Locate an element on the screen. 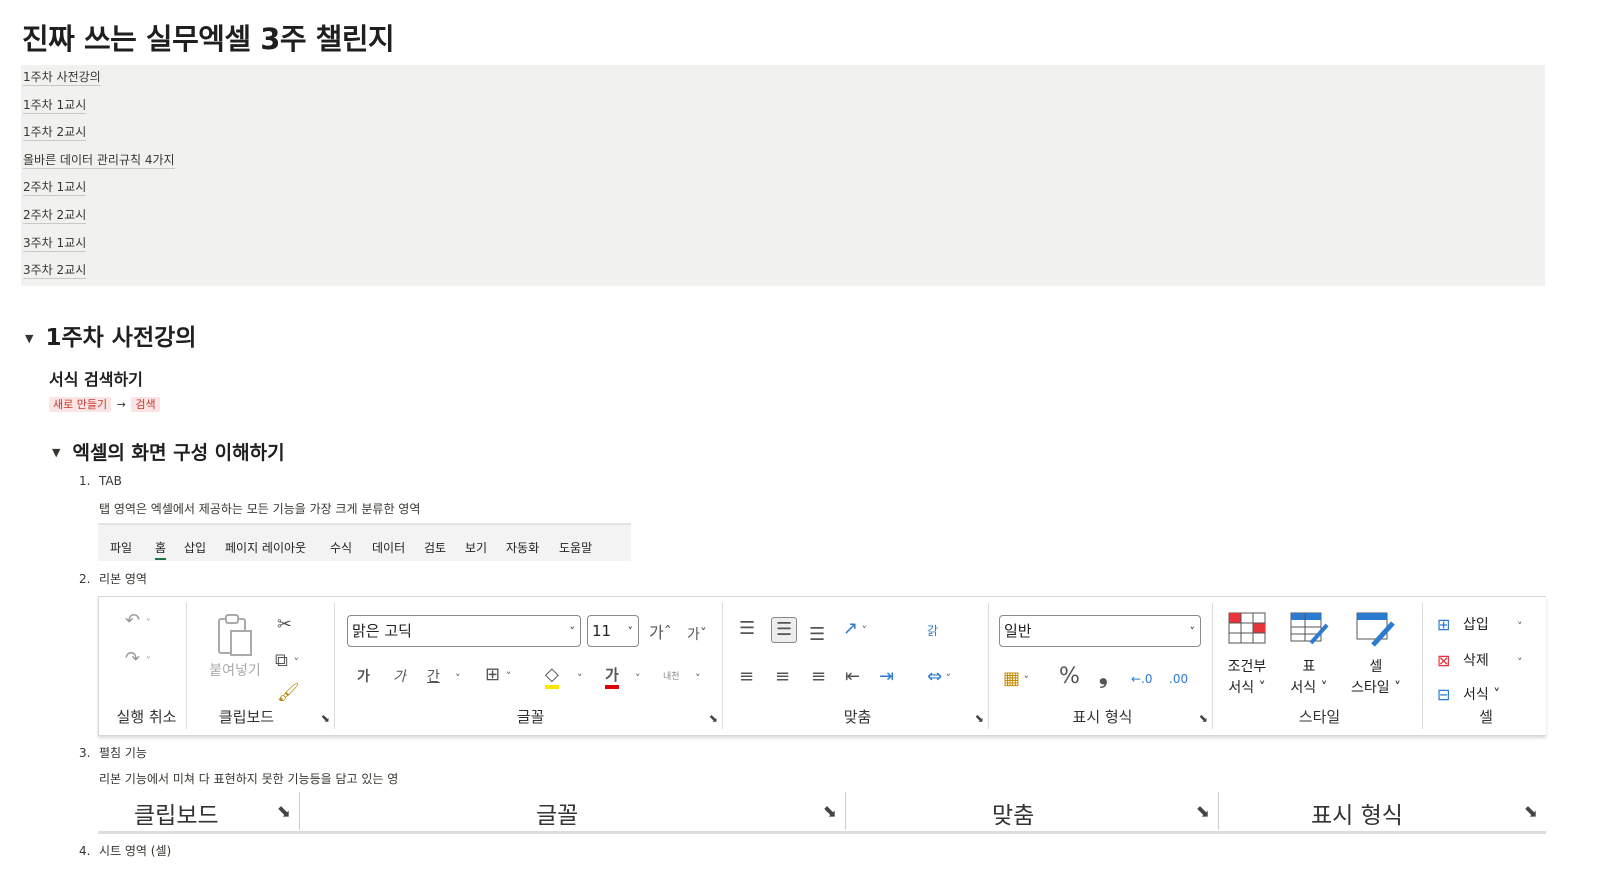  code-tag: 새로 만들기 is located at coordinates (80, 404).